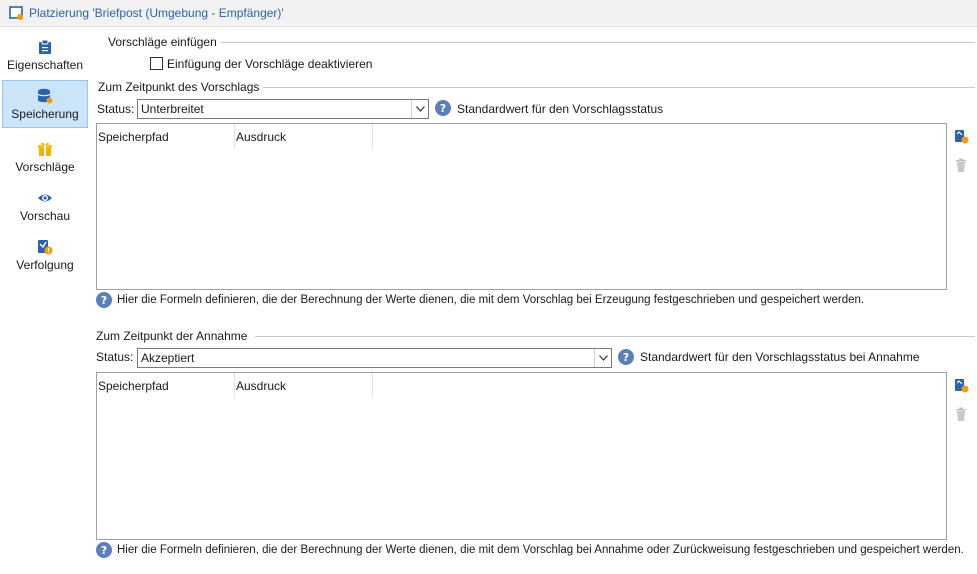 This screenshot has height=574, width=977. Describe the element at coordinates (45, 198) in the screenshot. I see `eye-icon` at that location.